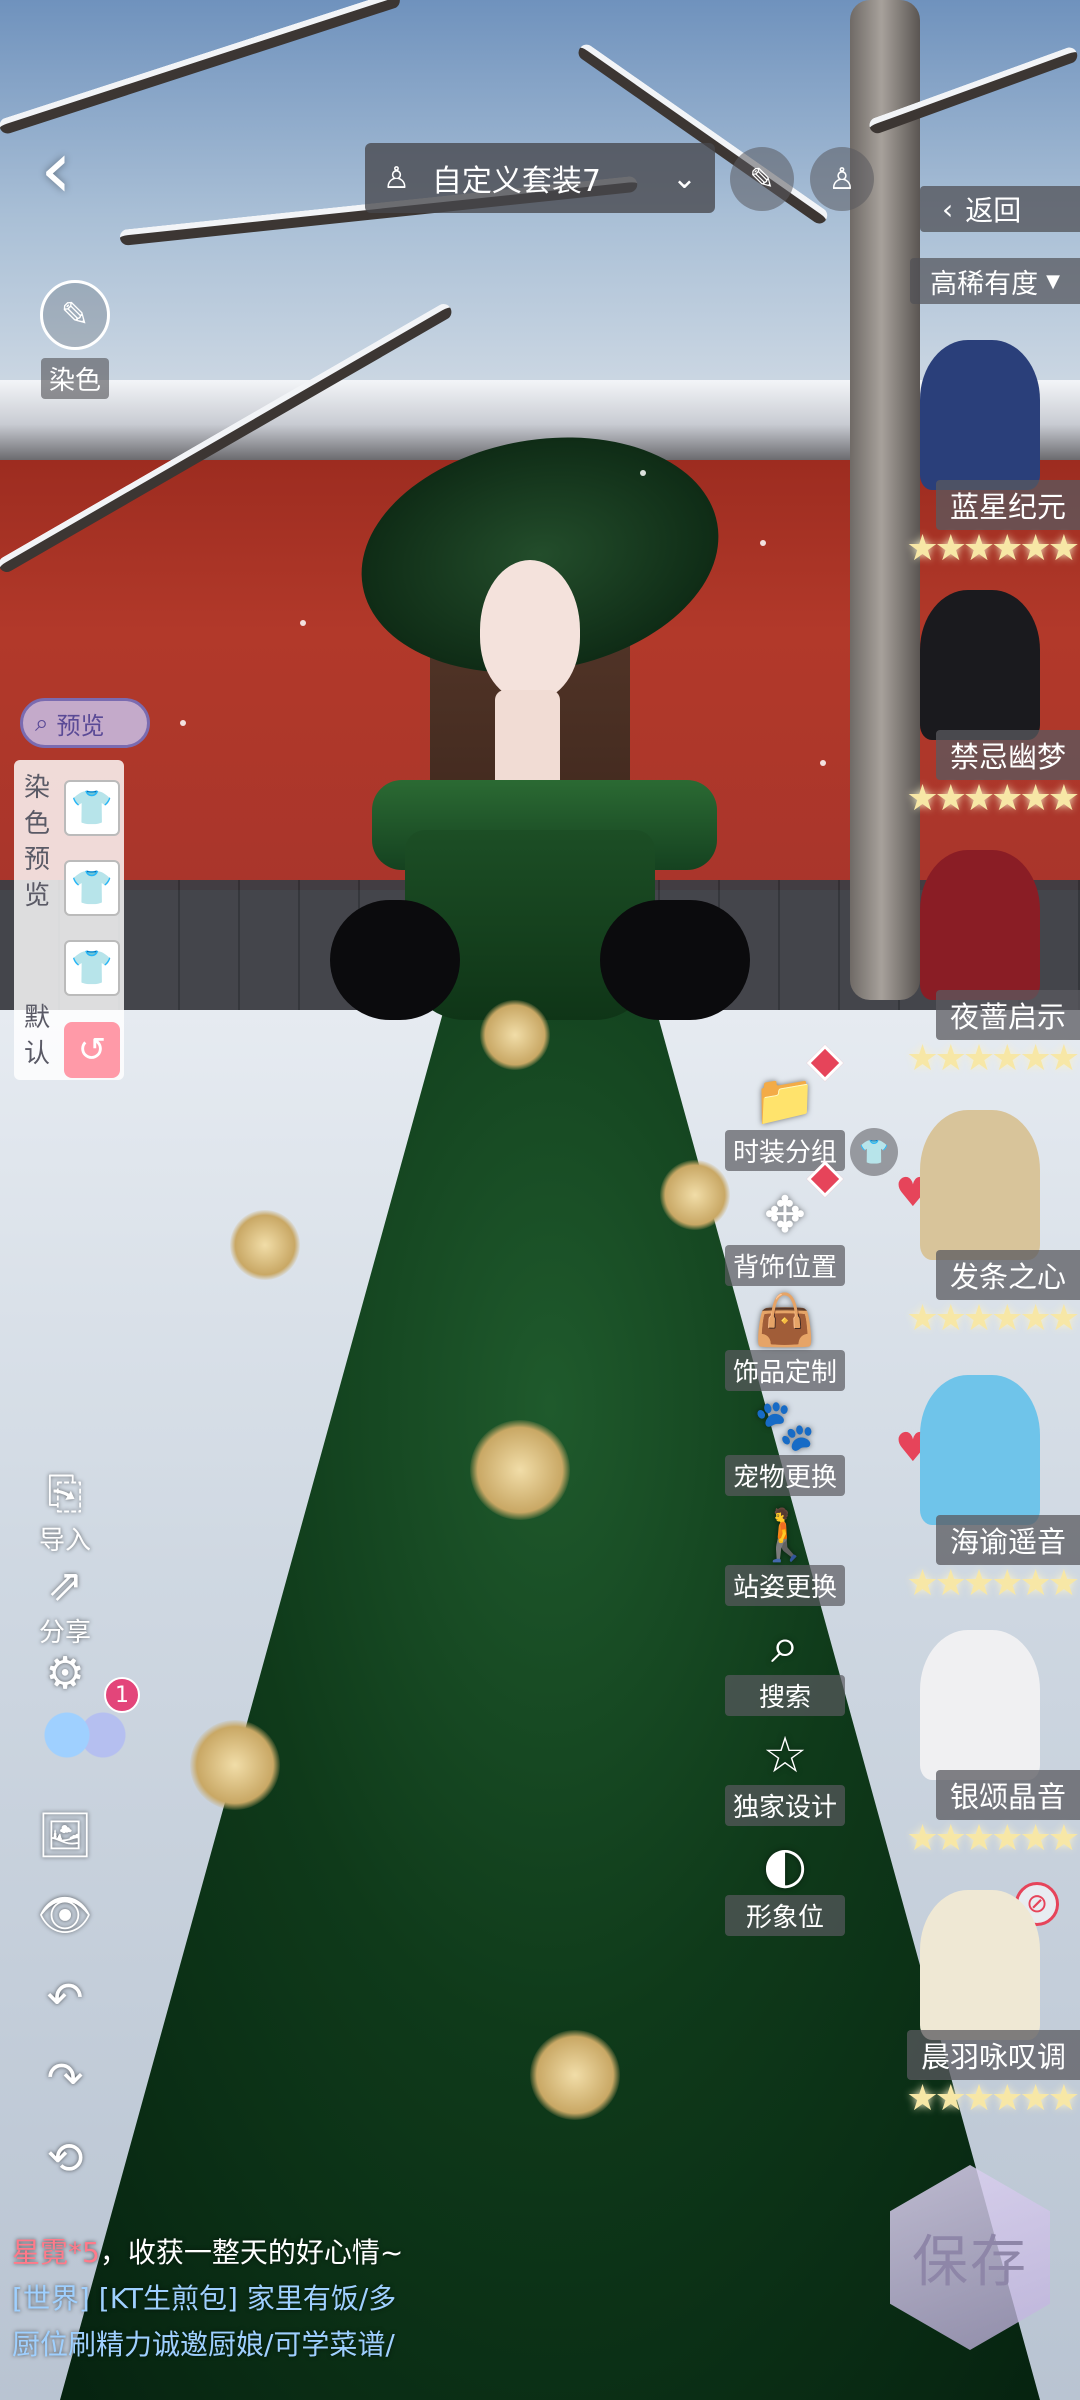  I want to click on chat-message: 家里有饭/多, so click(321, 2298).